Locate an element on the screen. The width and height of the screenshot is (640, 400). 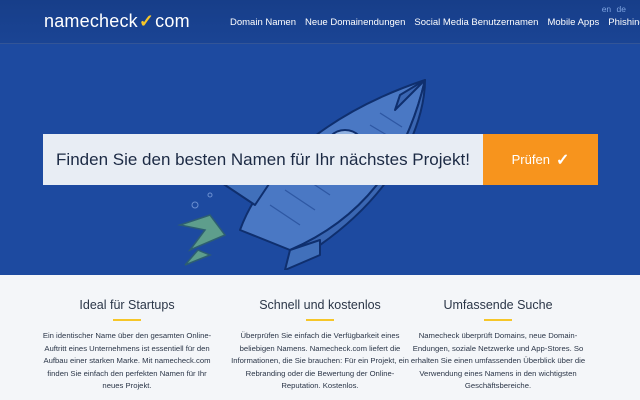
feature-title: Ideal für Startups is located at coordinates (127, 305).